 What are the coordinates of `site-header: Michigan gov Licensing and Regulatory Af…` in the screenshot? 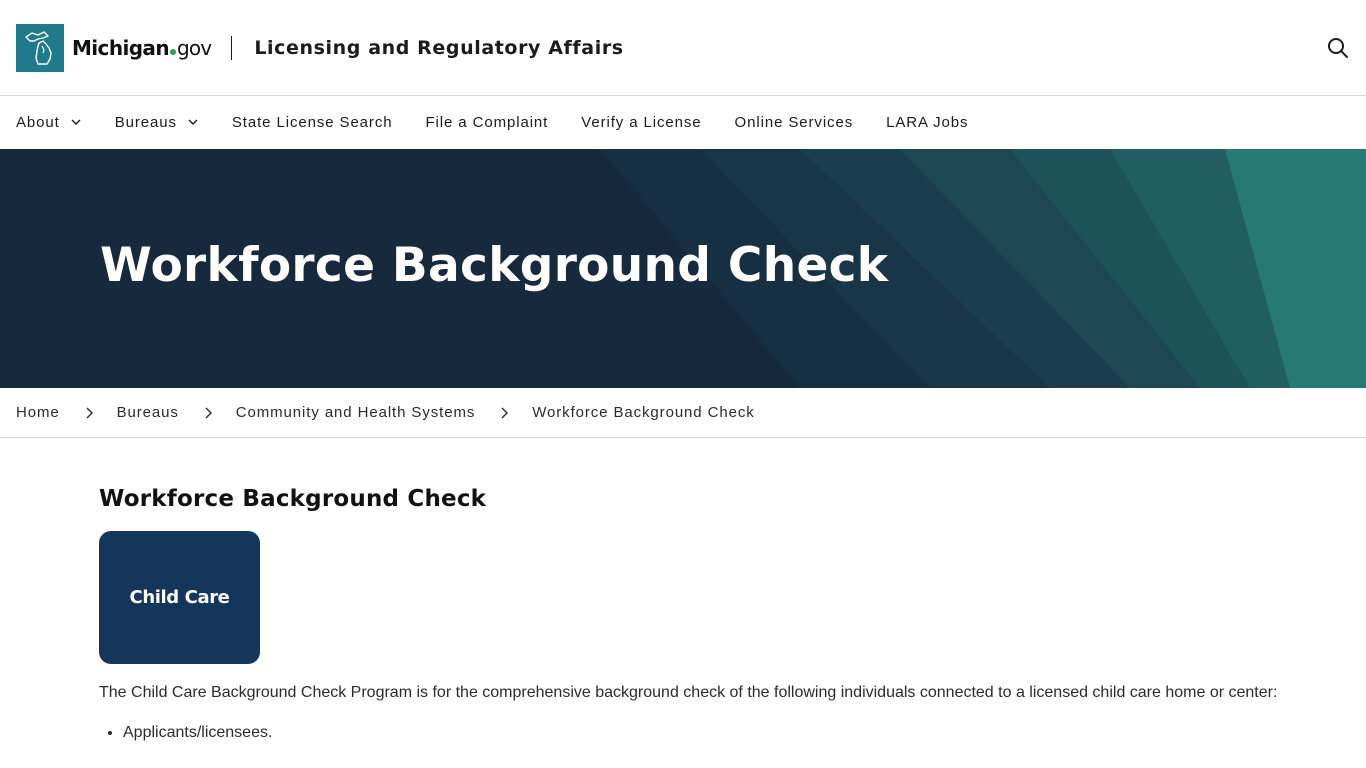 It's located at (683, 48).